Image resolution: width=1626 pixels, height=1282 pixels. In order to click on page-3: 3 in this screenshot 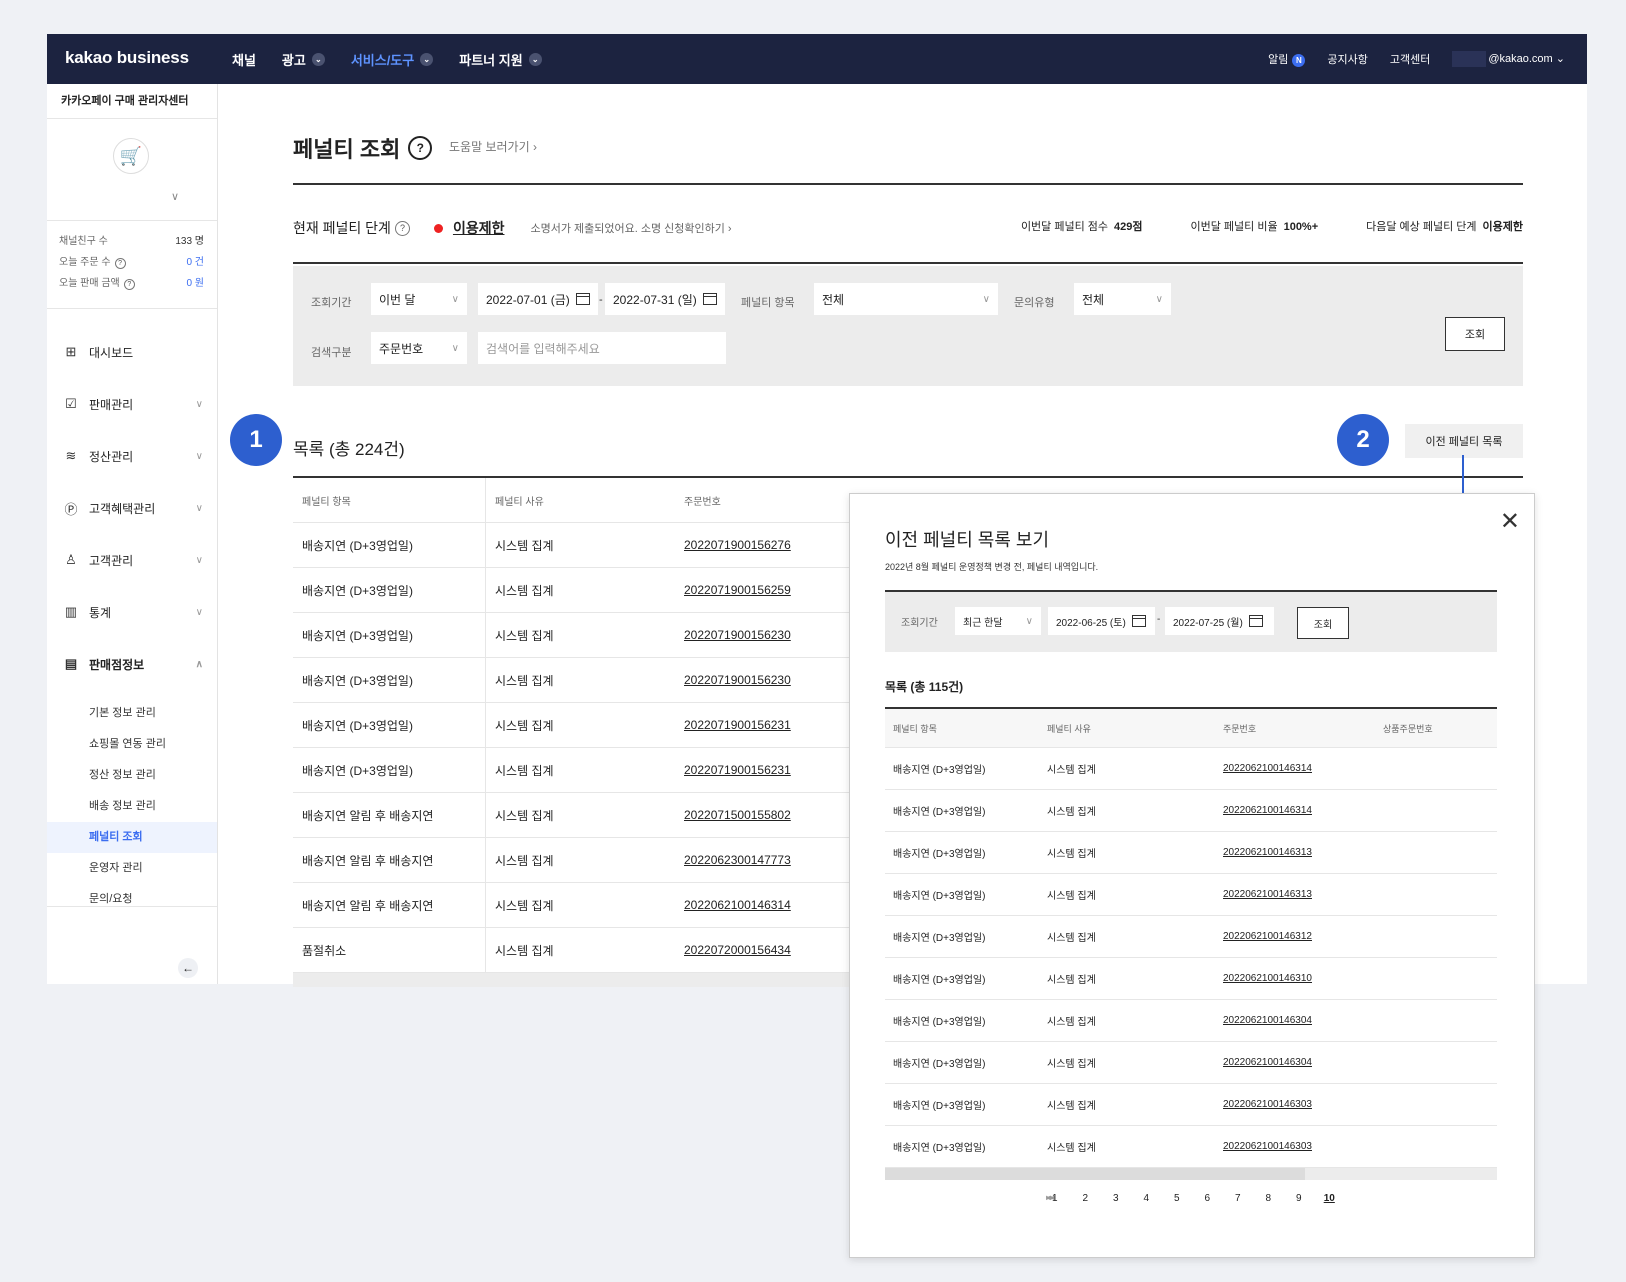, I will do `click(1116, 1198)`.